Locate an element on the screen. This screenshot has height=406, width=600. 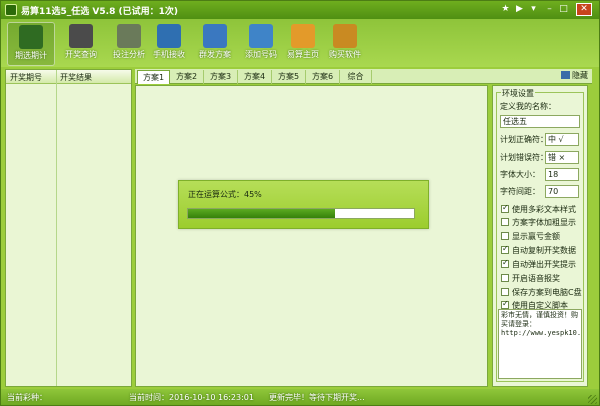
checkbox-save-c-drive: 保存方案到电脑C盘 is located at coordinates (541, 292).